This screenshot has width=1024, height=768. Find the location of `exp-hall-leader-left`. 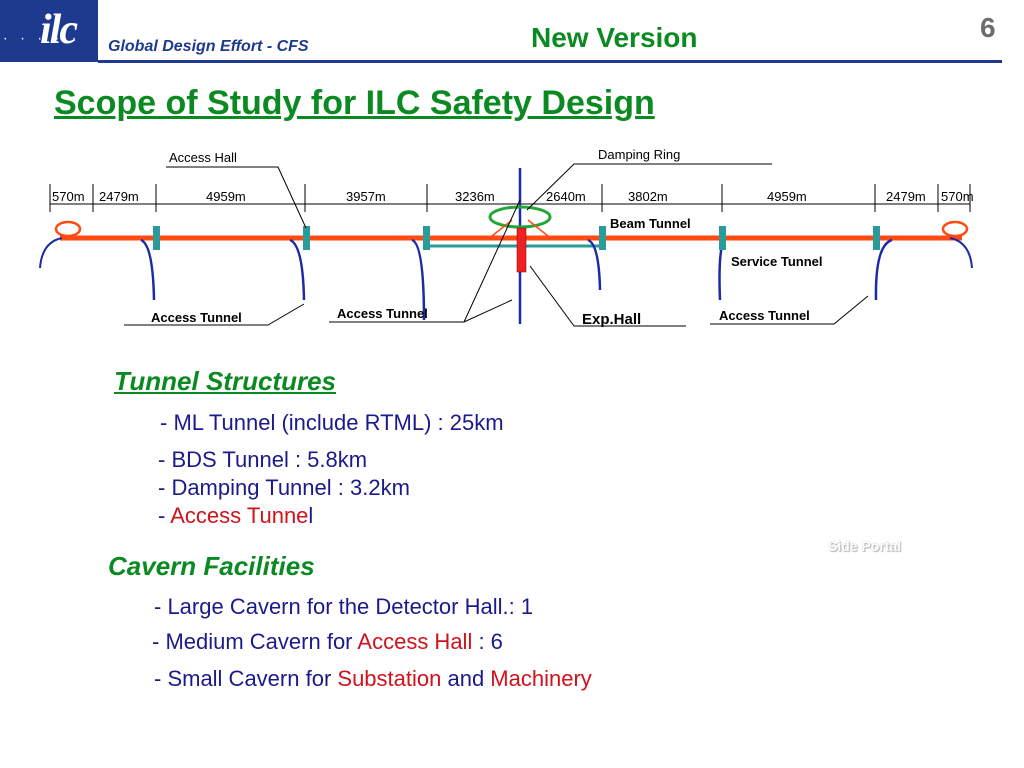

exp-hall-leader-left is located at coordinates (492, 261).